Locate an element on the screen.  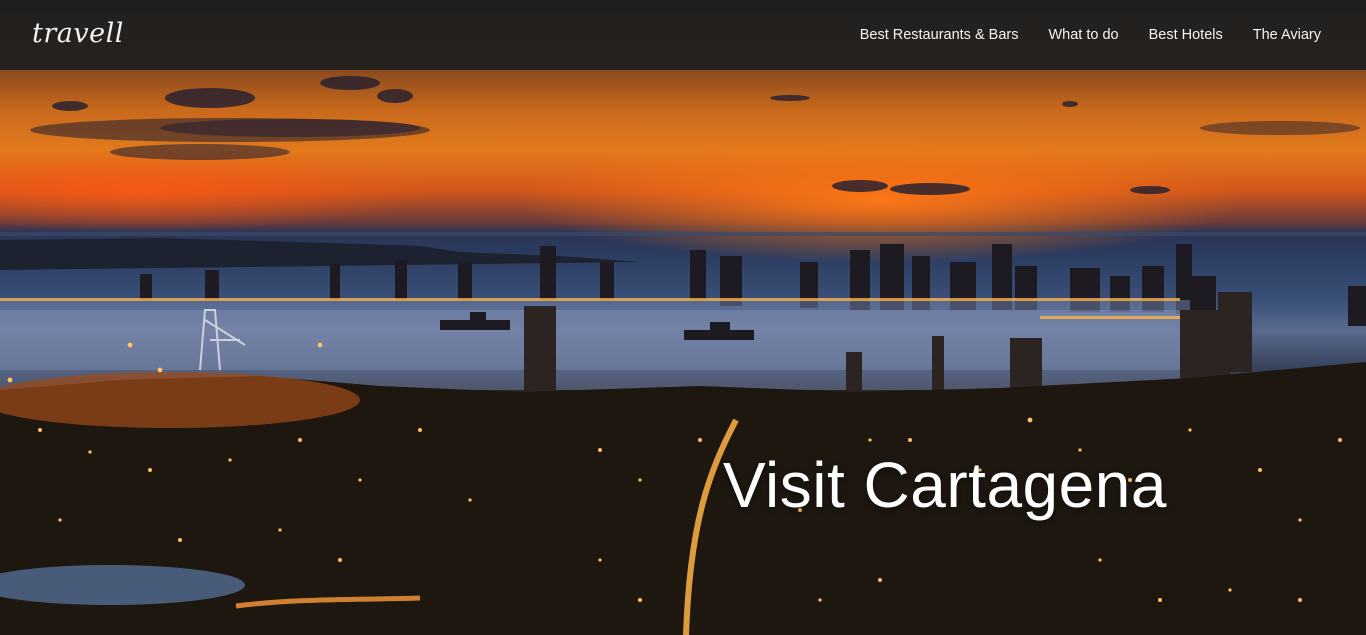
nav-item-best-hotels: Best Hotels is located at coordinates (1186, 35).